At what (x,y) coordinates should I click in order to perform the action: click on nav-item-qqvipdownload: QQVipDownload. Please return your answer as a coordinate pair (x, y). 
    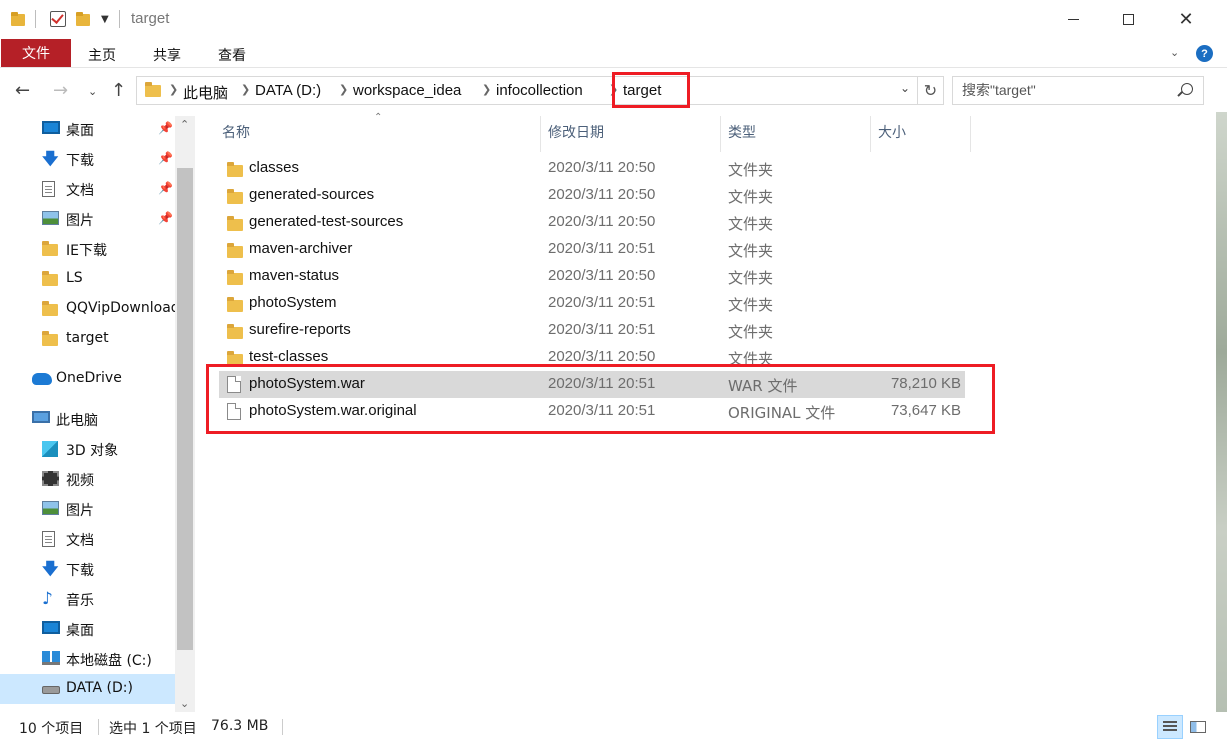
    Looking at the image, I should click on (87, 309).